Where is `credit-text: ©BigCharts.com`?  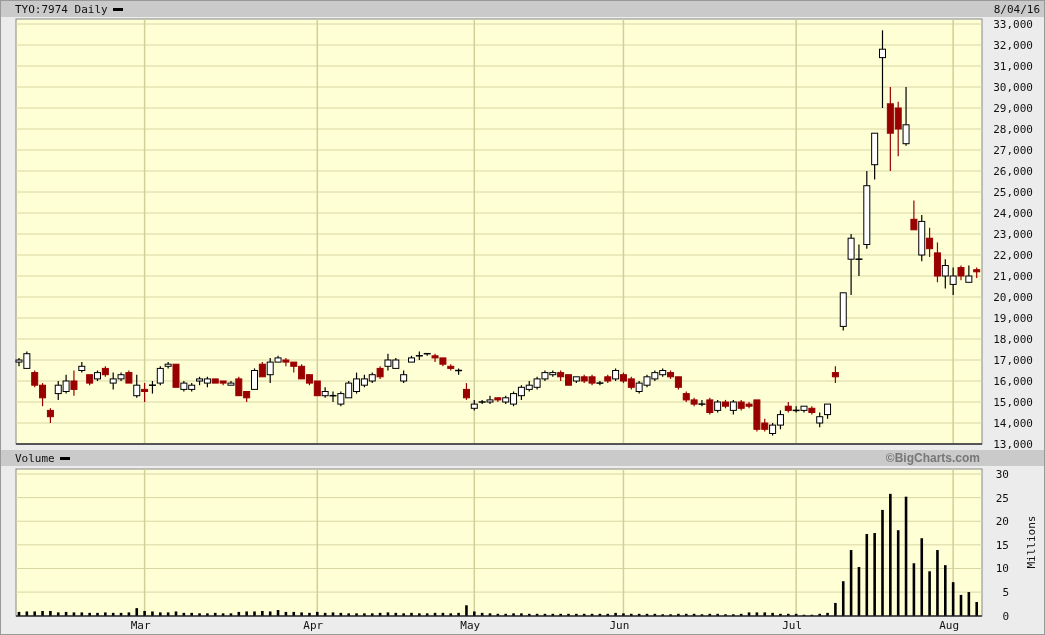 credit-text: ©BigCharts.com is located at coordinates (932, 458).